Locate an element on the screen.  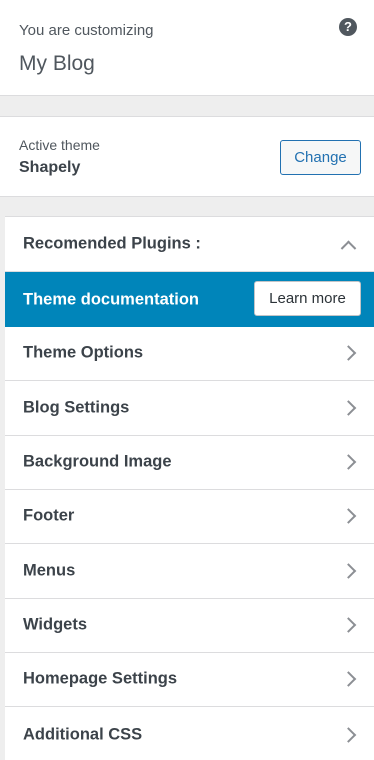
customizing-preface: You are customizing is located at coordinates (86, 30).